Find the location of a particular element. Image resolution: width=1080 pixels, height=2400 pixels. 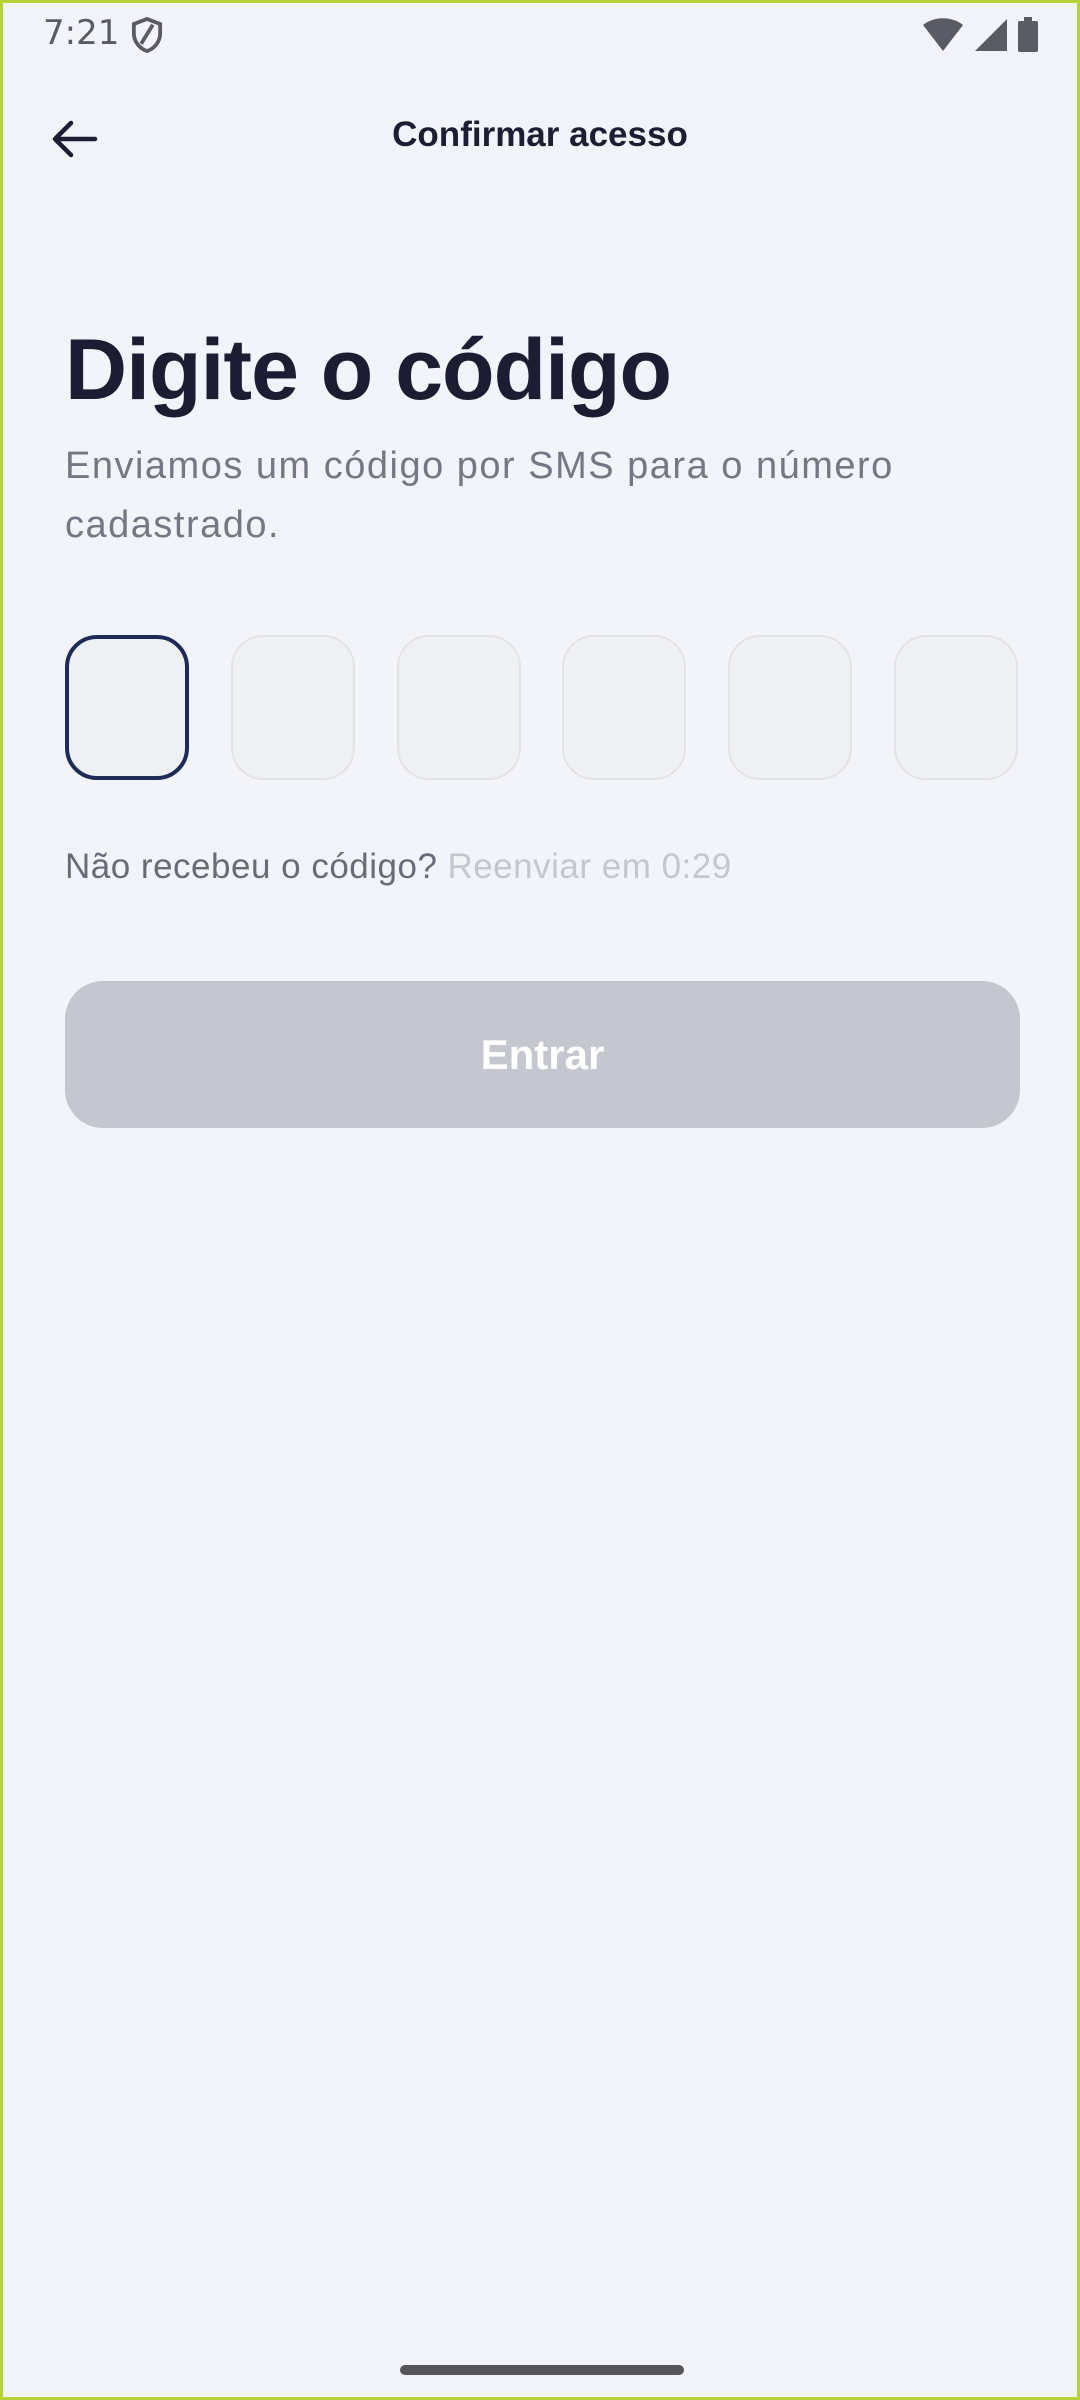

shield-icon is located at coordinates (147, 35).